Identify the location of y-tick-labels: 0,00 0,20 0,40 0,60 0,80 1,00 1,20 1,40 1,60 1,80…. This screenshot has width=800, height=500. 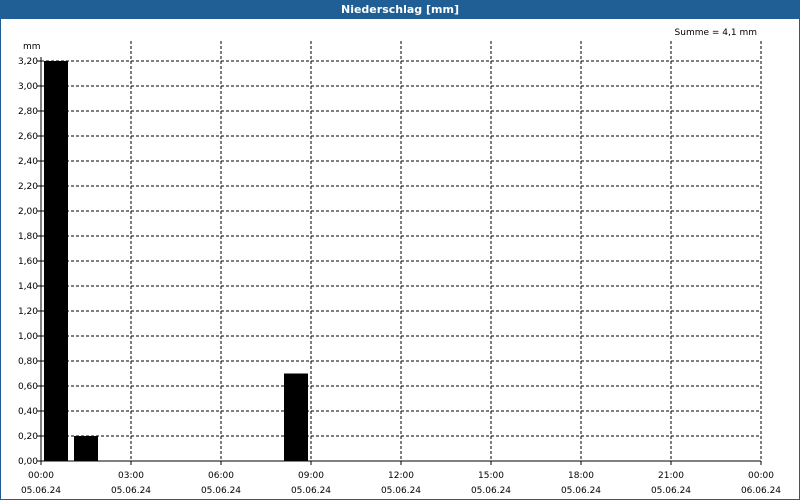
(28, 262).